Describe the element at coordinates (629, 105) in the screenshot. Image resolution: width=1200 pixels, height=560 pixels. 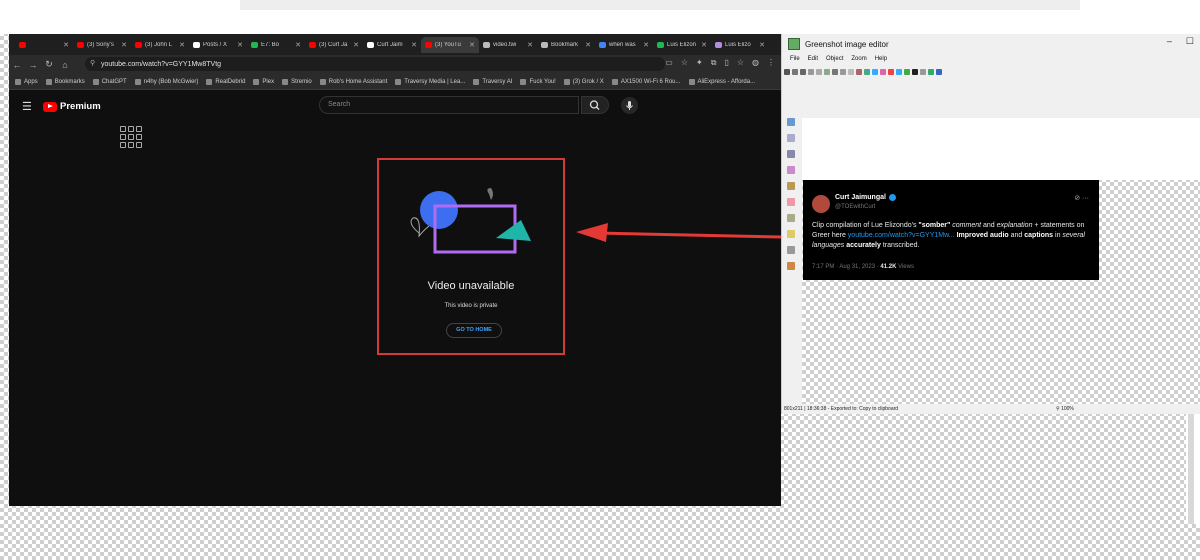
I see `voice-search-button` at that location.